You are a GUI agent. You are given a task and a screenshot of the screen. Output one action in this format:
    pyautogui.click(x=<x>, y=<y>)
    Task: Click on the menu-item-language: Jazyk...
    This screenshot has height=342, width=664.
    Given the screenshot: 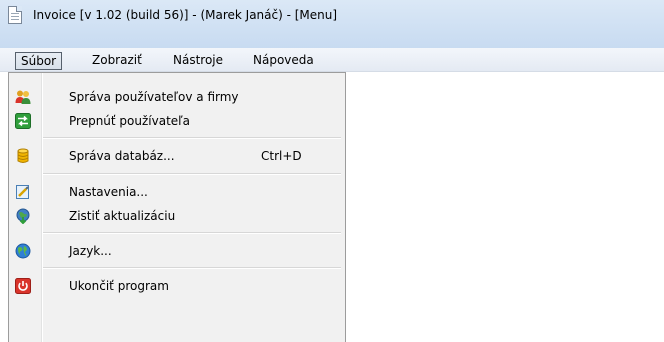 What is the action you would take?
    pyautogui.click(x=177, y=251)
    